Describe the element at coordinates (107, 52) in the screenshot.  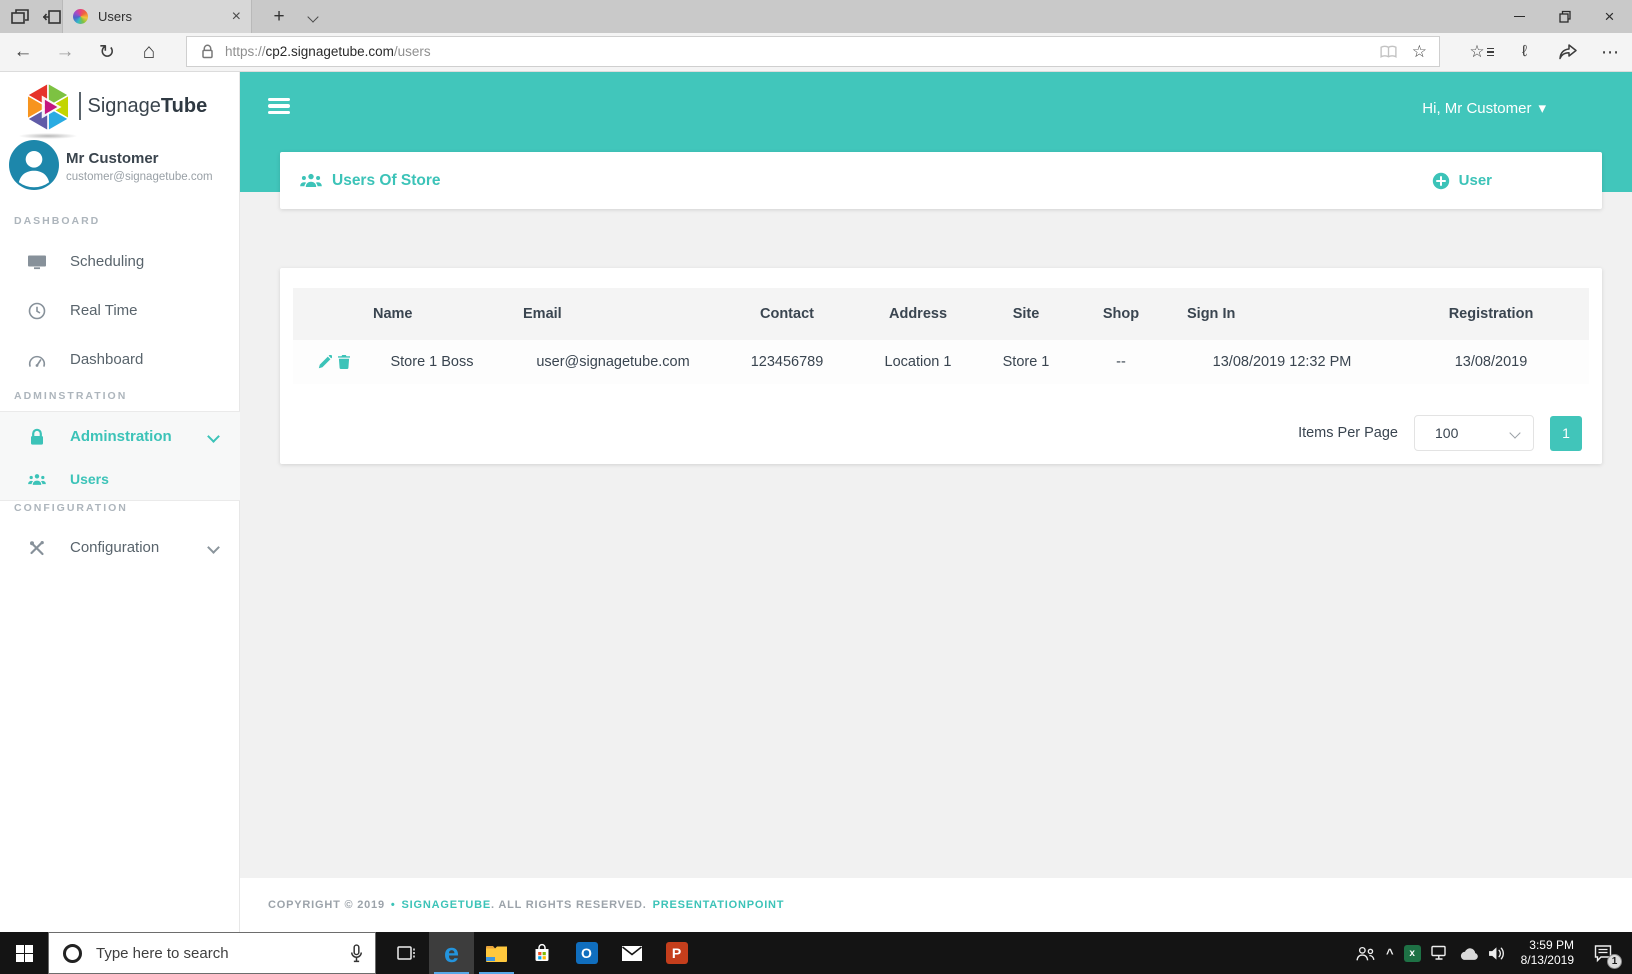
I see `refresh-icon: ↻` at that location.